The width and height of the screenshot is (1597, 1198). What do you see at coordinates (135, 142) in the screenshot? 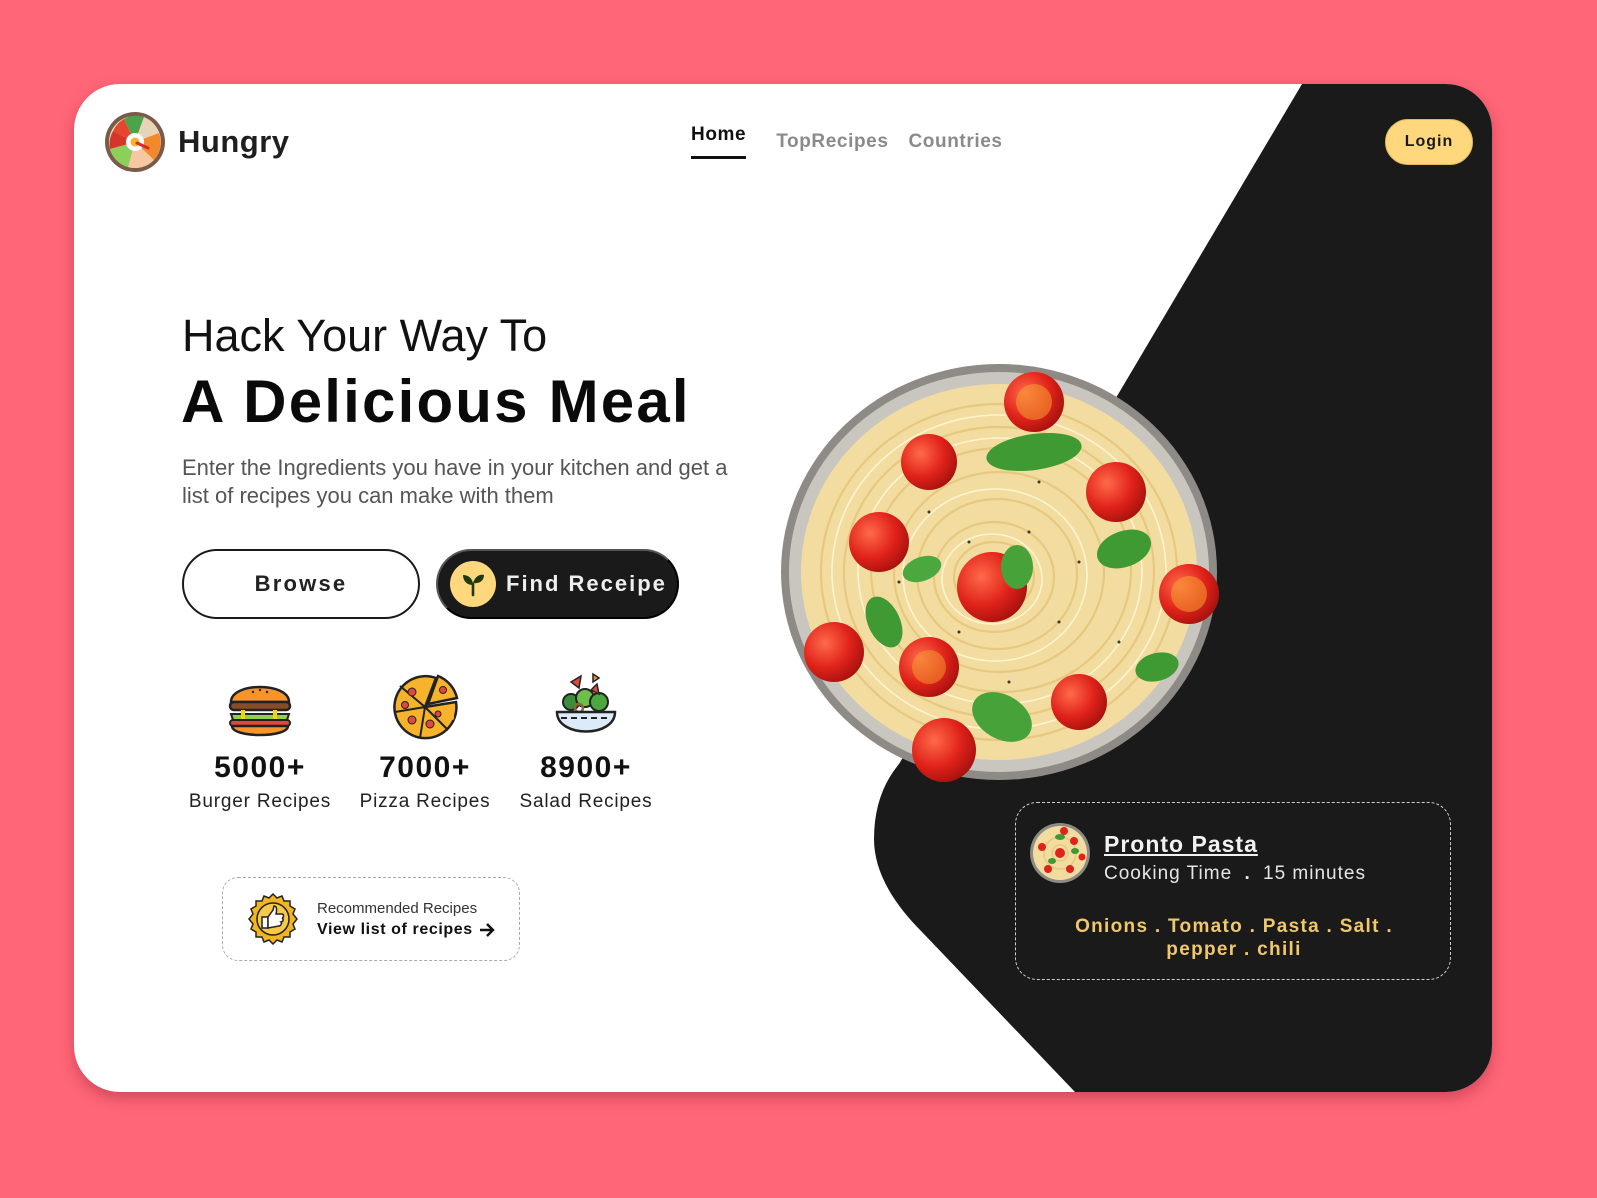
I see `bibimbap-bowl-icon` at bounding box center [135, 142].